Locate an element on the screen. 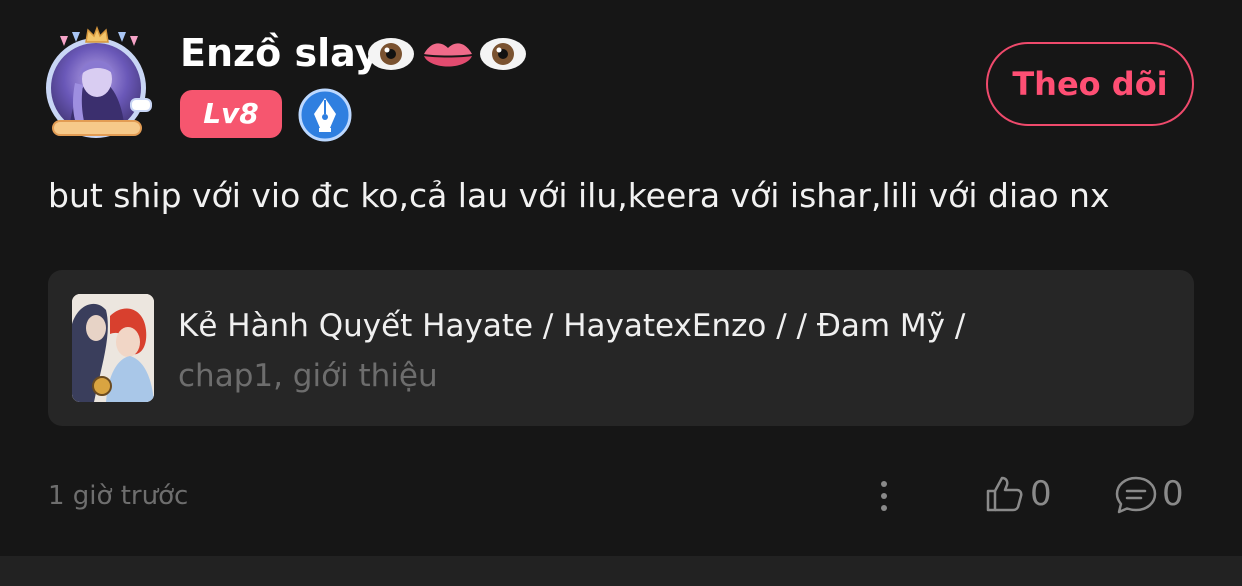 The width and height of the screenshot is (1242, 586). thumbs-up-icon is located at coordinates (1004, 494).